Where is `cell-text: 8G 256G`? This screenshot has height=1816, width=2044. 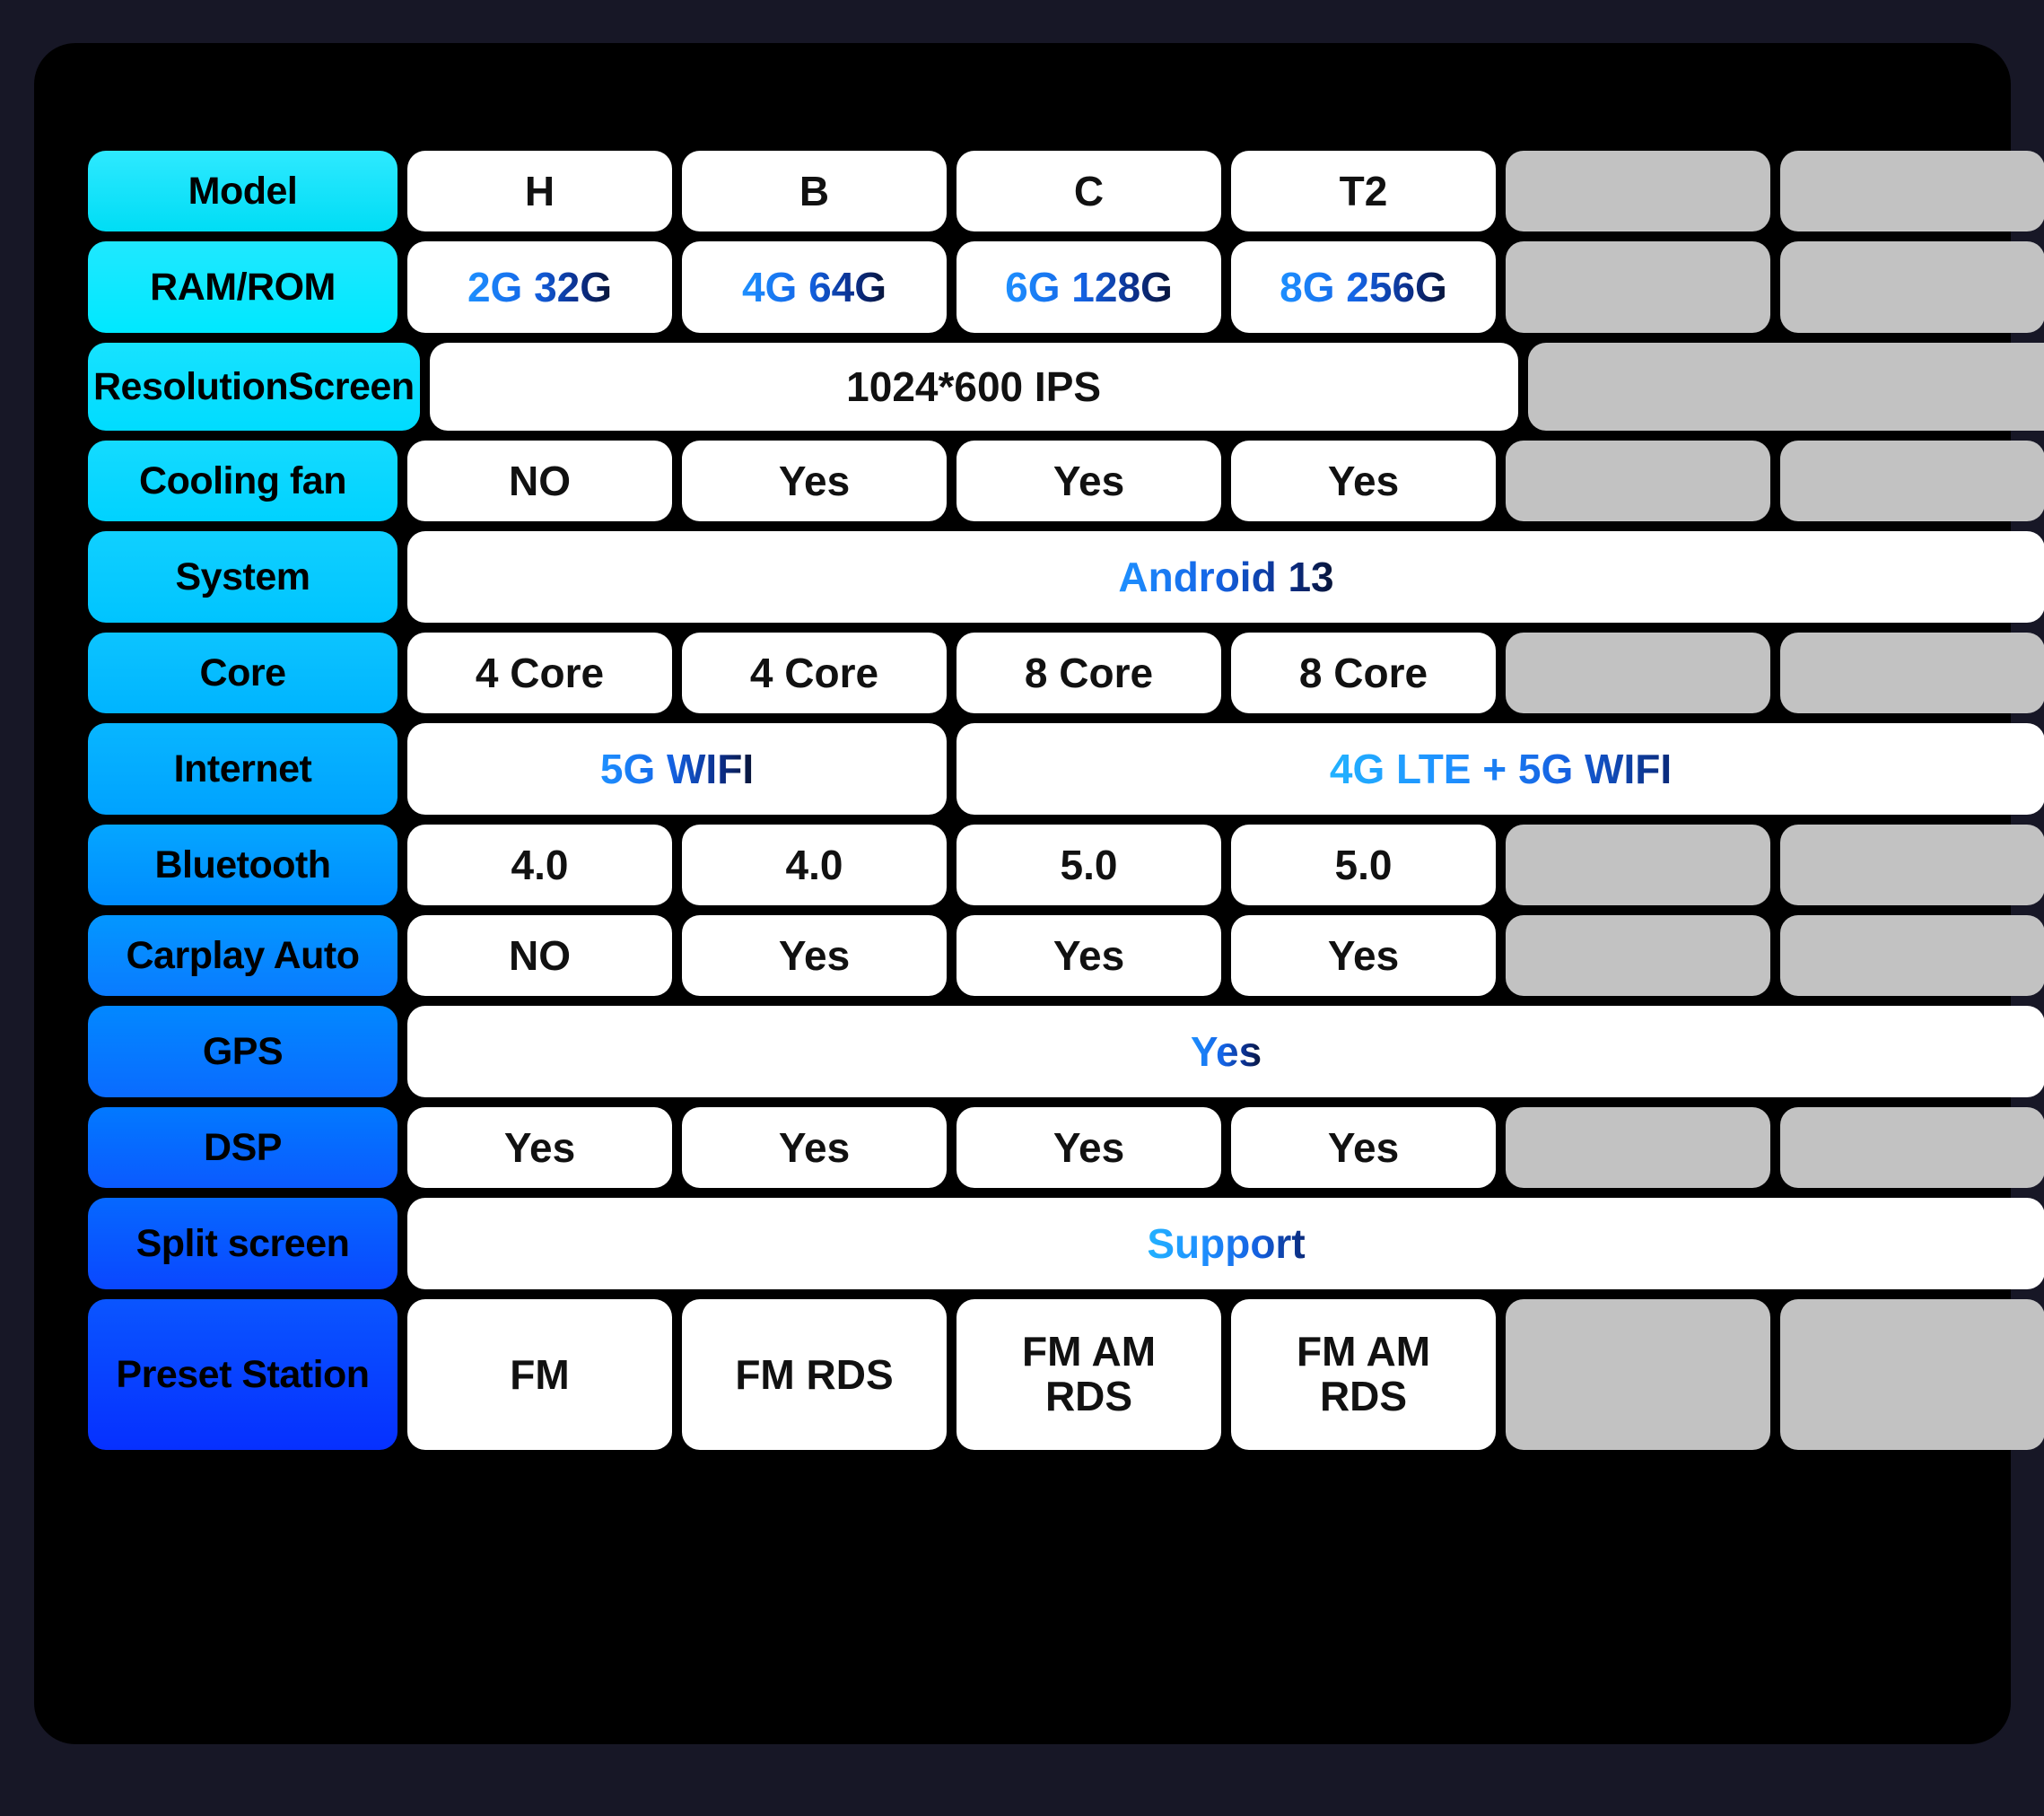
cell-text: 8G 256G is located at coordinates (1364, 286).